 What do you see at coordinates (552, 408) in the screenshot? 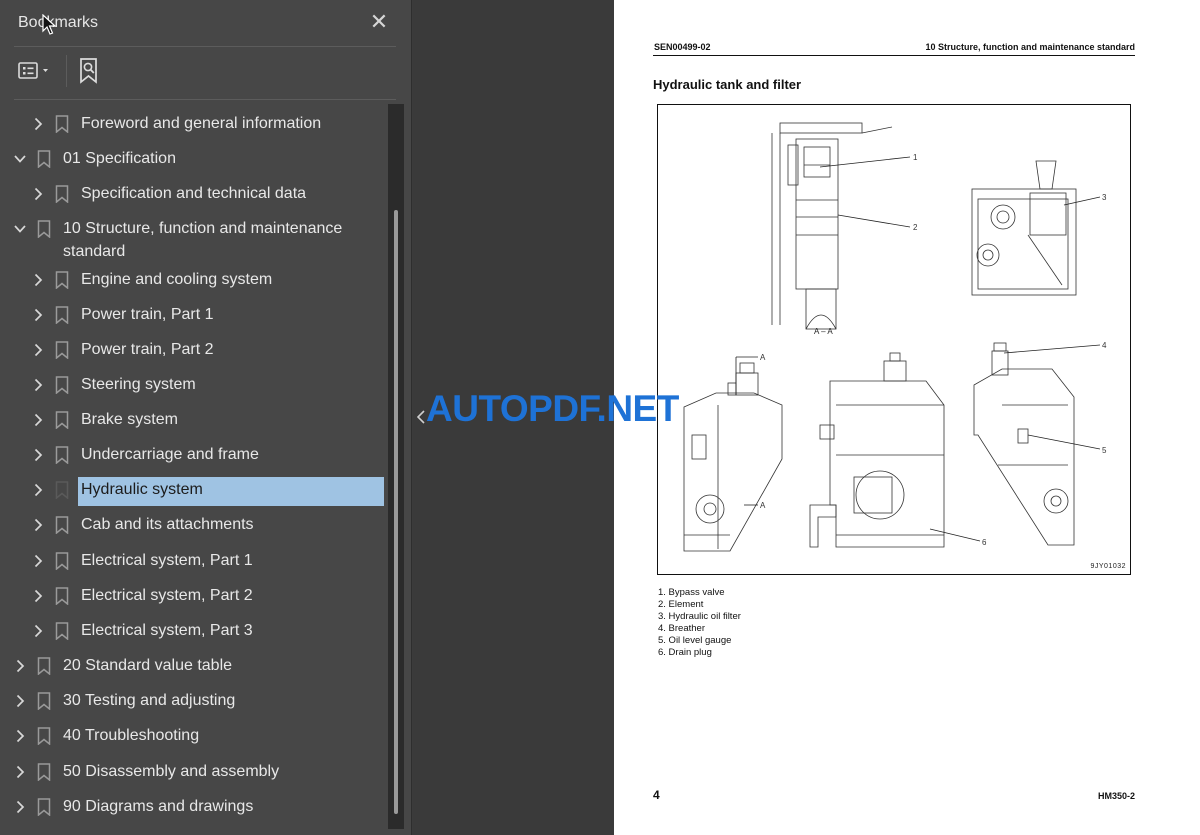
I see `watermark-text: AUTOPDF.NET` at bounding box center [552, 408].